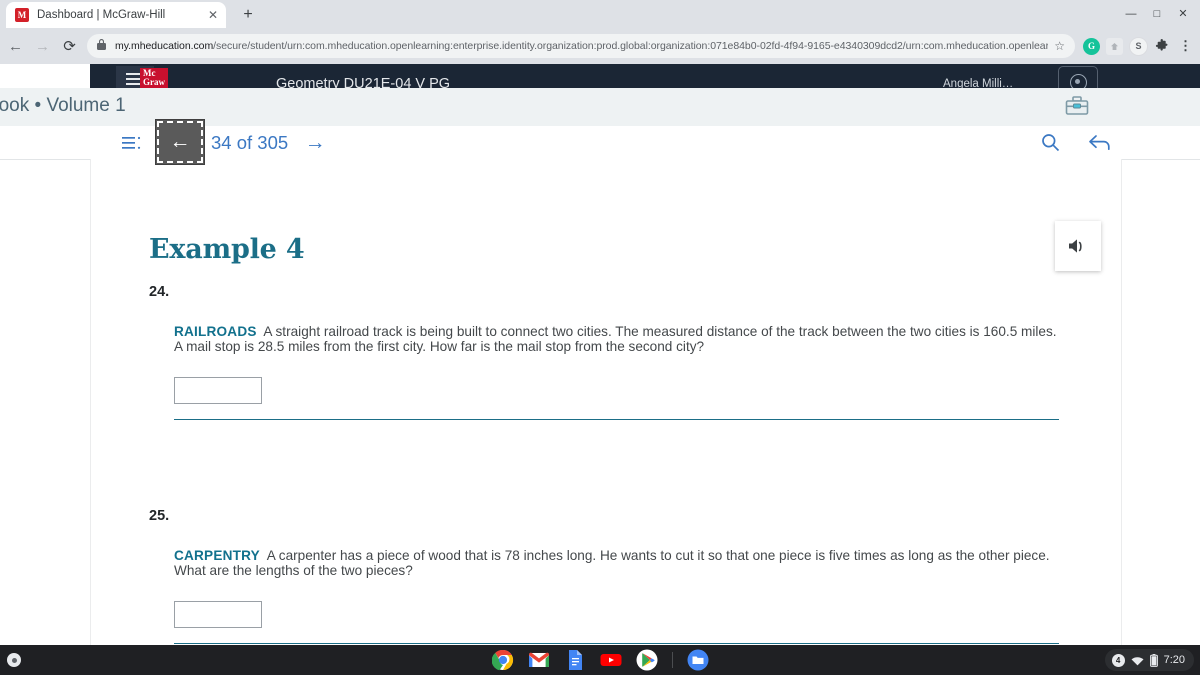 The width and height of the screenshot is (1200, 675). Describe the element at coordinates (1114, 46) in the screenshot. I see `extension-square-icon` at that location.